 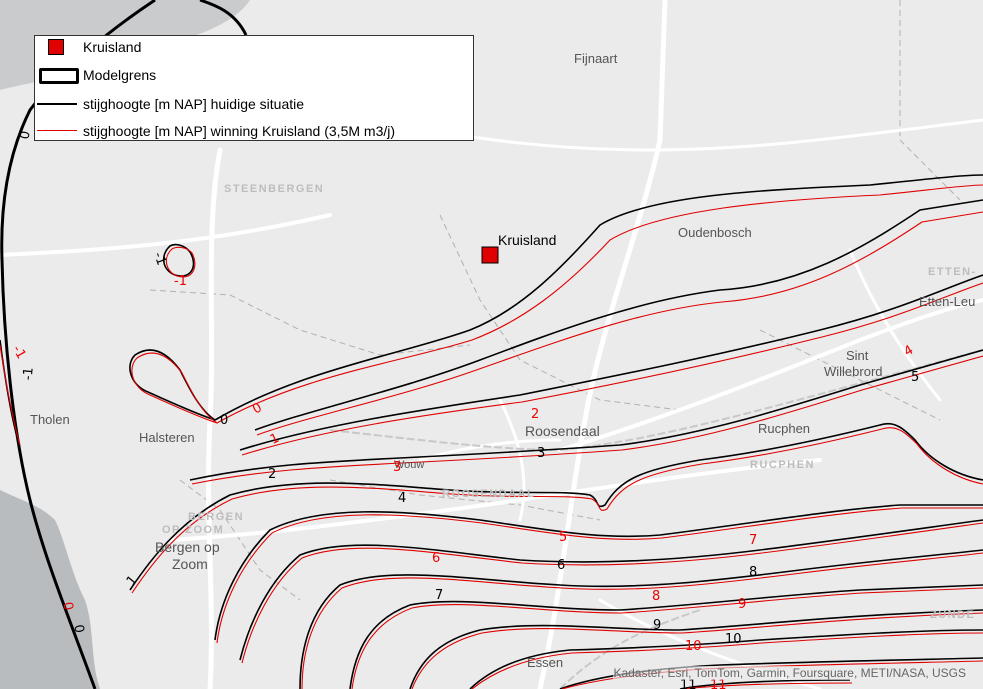 I want to click on legend-label: stijghoogte [m NAP] huidige situatie, so click(x=194, y=104).